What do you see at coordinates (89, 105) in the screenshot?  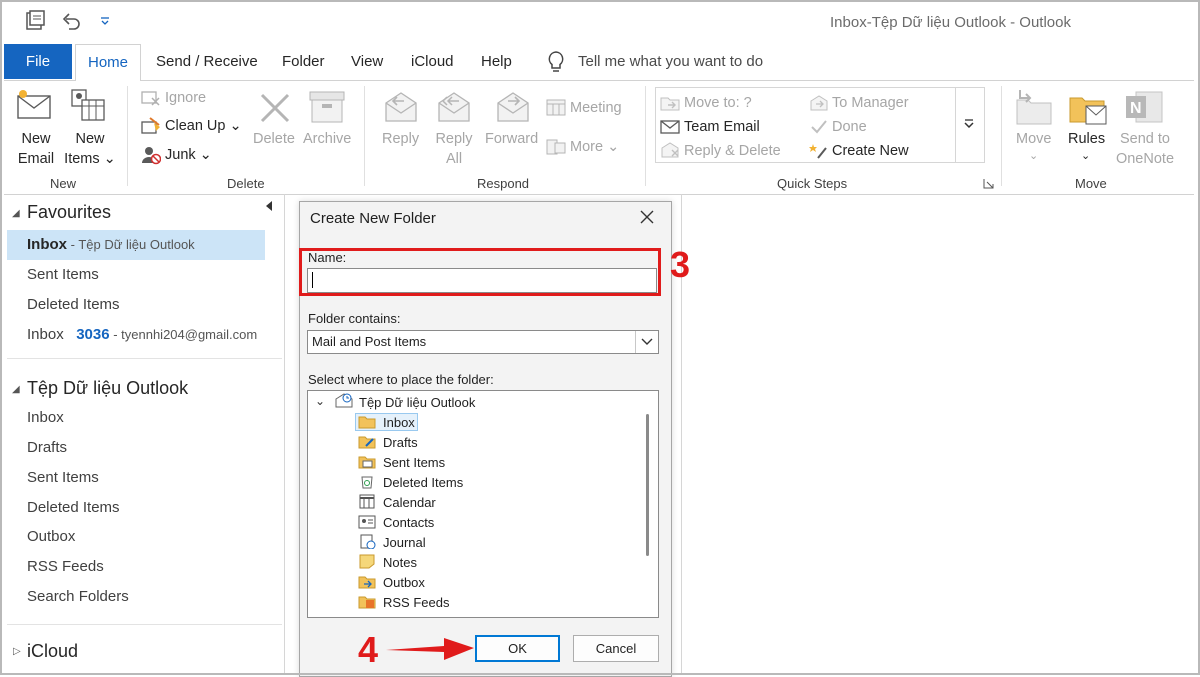 I see `new-items-icon` at bounding box center [89, 105].